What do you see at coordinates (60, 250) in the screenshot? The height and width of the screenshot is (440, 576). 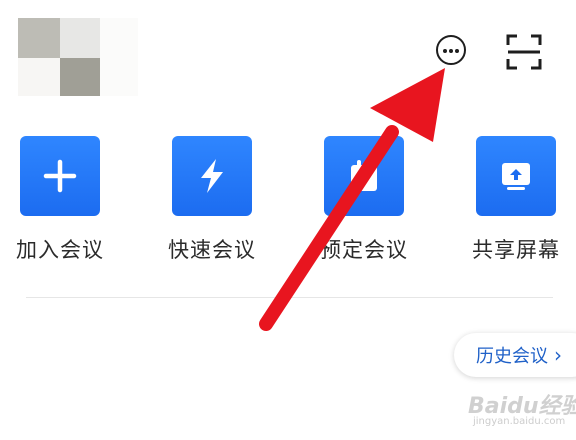 I see `tile-label: 加入会议` at bounding box center [60, 250].